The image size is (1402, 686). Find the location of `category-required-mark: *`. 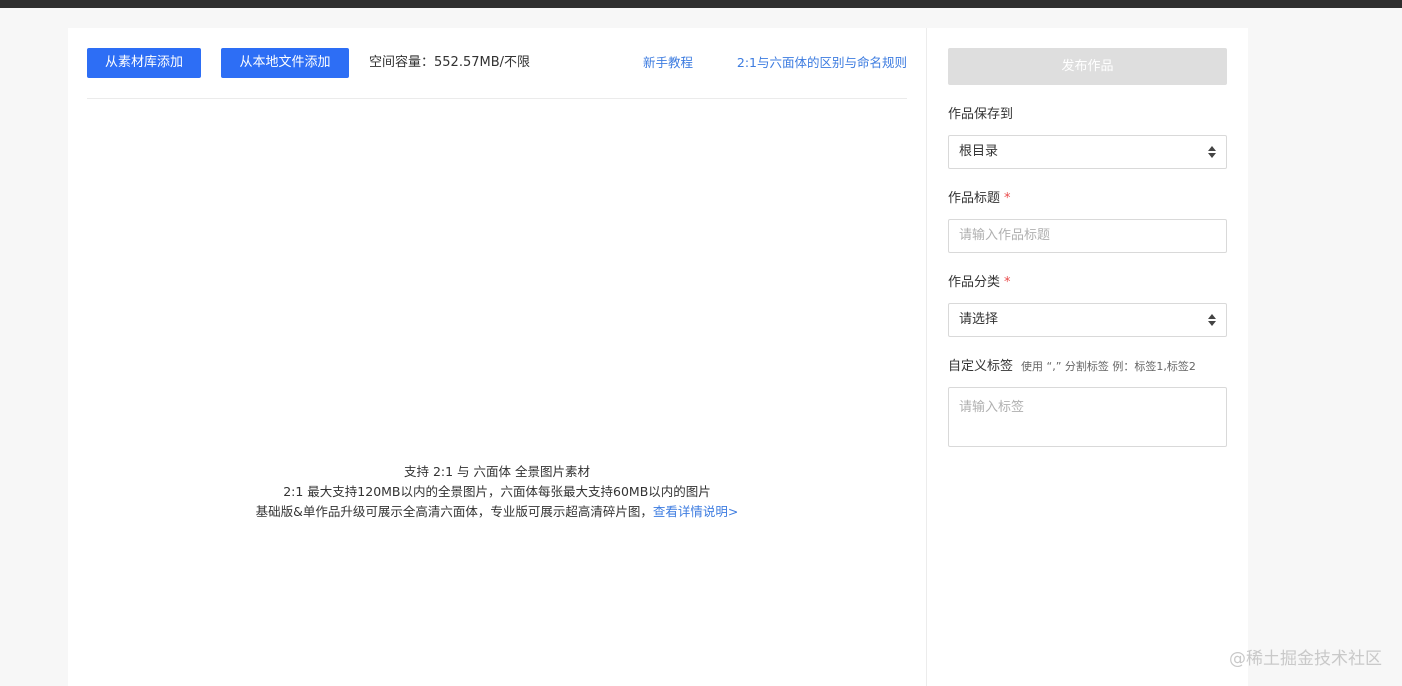

category-required-mark: * is located at coordinates (1007, 282).